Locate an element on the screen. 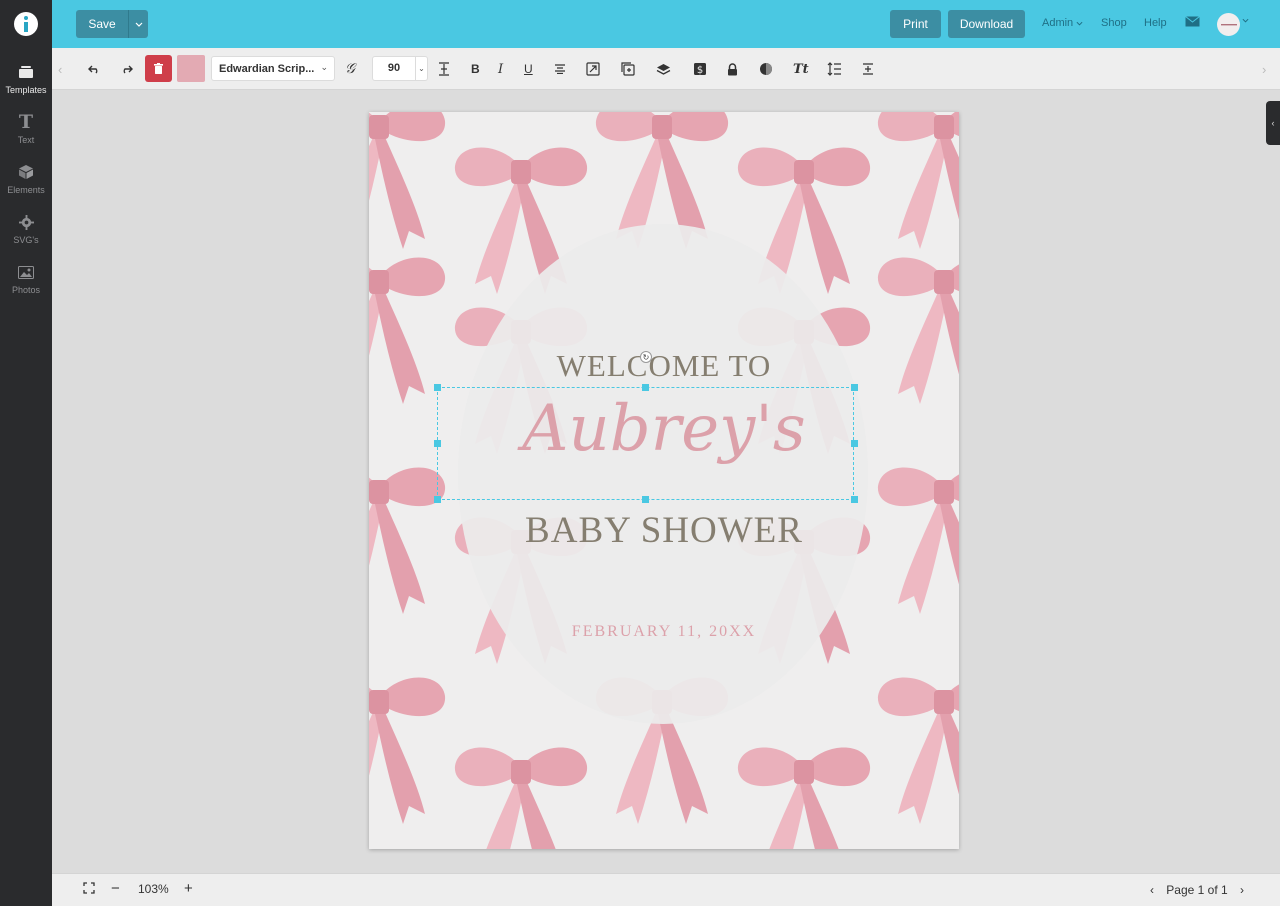  previous-page-icon: ‹ is located at coordinates (1152, 890).